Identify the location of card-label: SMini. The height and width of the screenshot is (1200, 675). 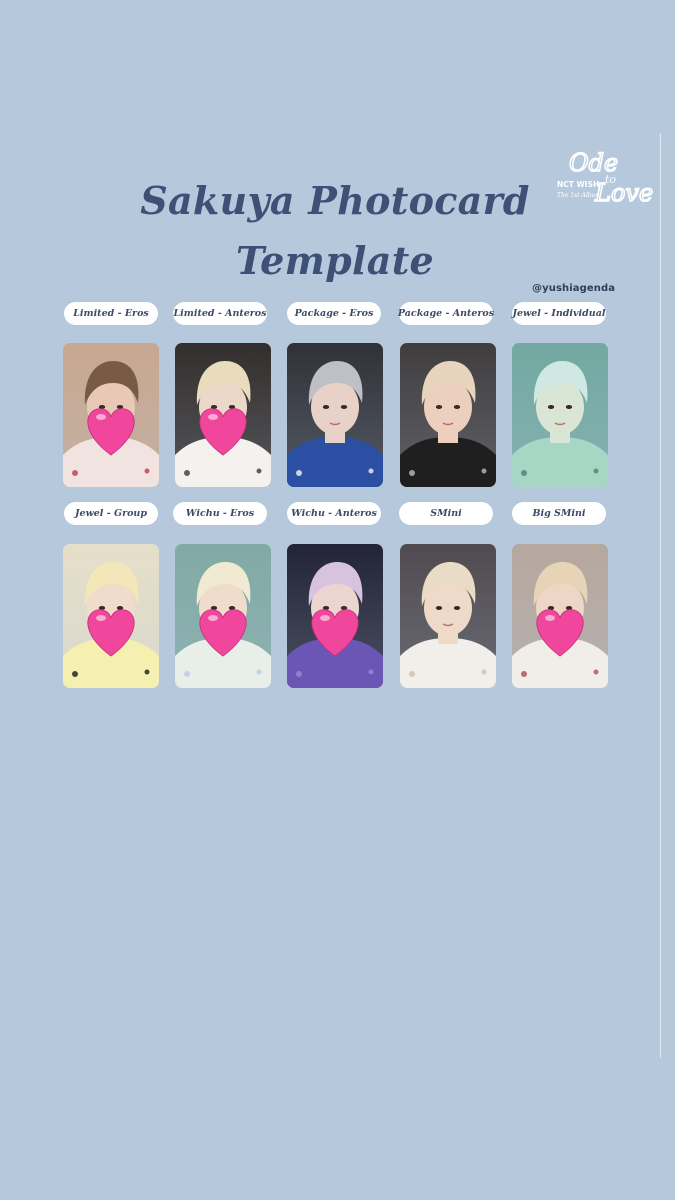
(446, 513).